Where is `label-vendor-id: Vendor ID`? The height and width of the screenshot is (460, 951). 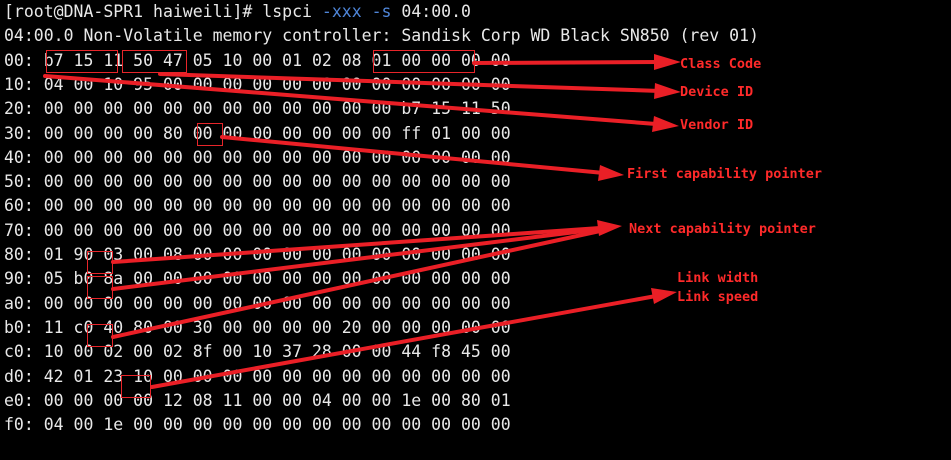 label-vendor-id: Vendor ID is located at coordinates (717, 125).